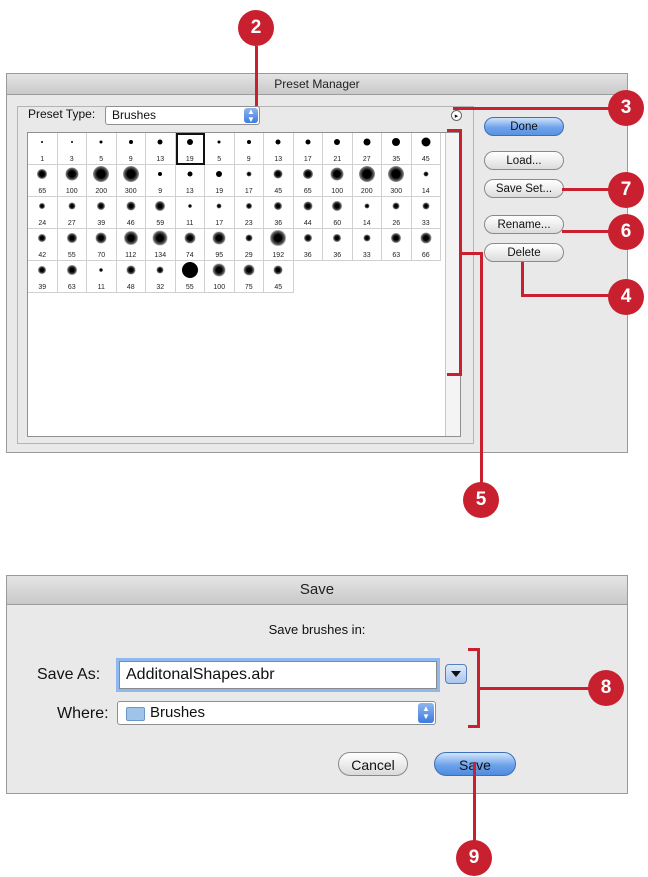 The height and width of the screenshot is (877, 648). Describe the element at coordinates (69, 674) in the screenshot. I see `save-as-label: Save As:` at that location.